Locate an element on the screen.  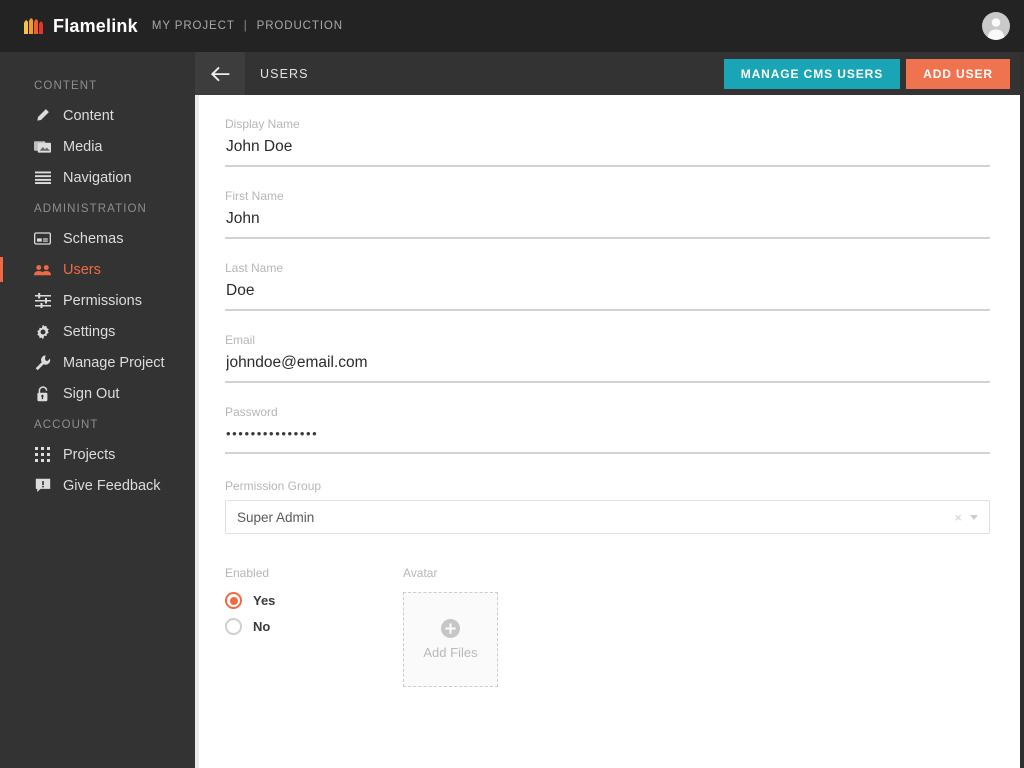
radio-enabled-no: No is located at coordinates (285, 626).